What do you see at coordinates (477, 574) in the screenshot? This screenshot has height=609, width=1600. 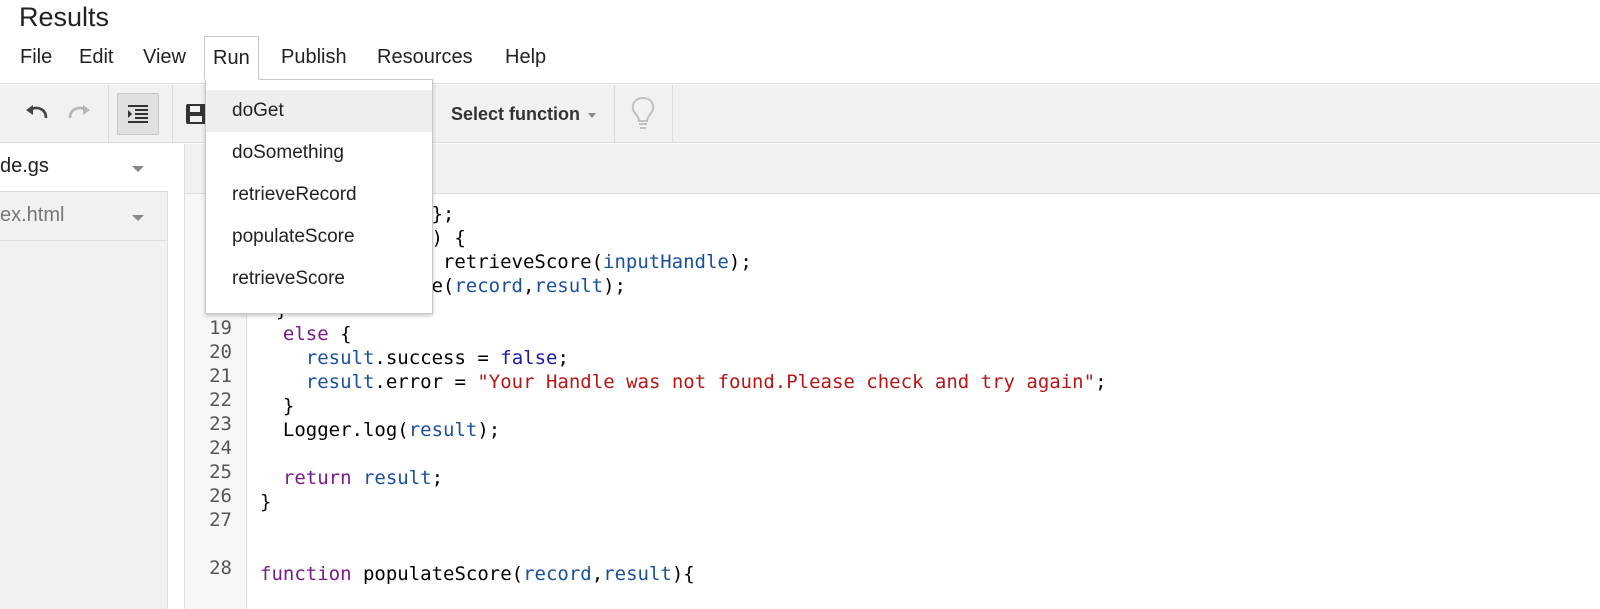 I see `code-line: function populateScore(record,result){` at bounding box center [477, 574].